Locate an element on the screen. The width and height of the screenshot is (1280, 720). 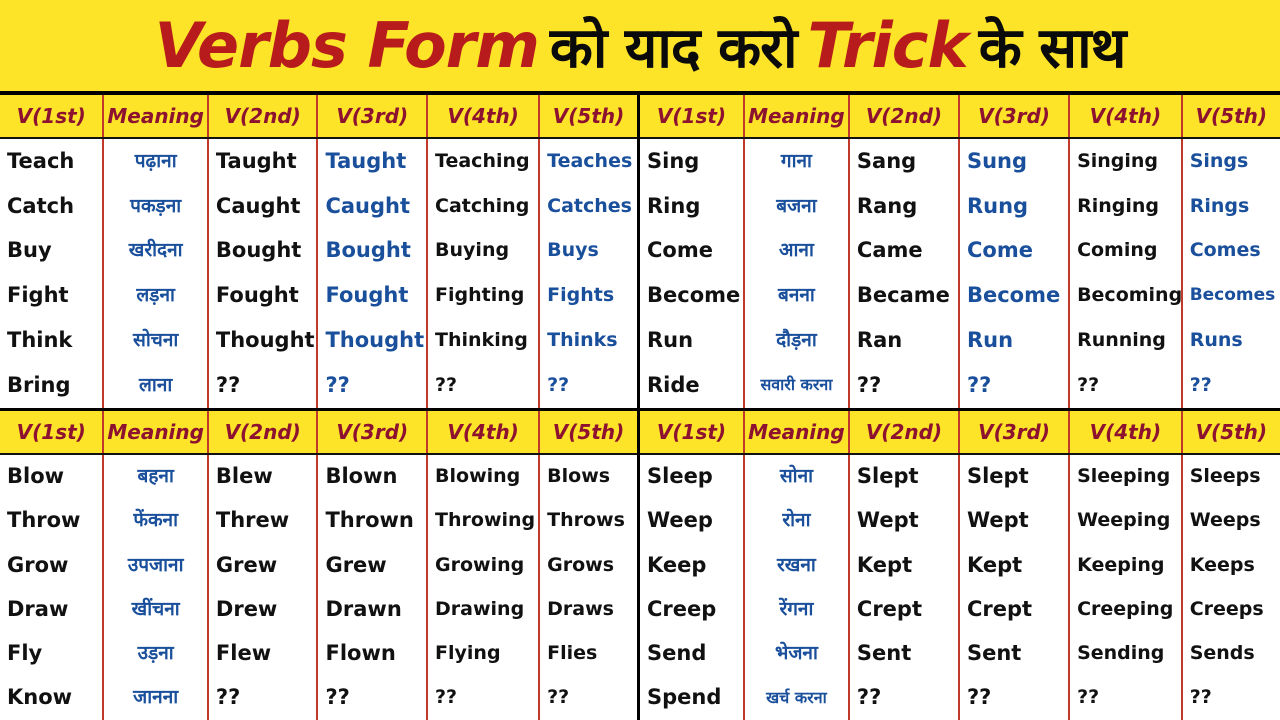
cell: Keeps is located at coordinates (1222, 564).